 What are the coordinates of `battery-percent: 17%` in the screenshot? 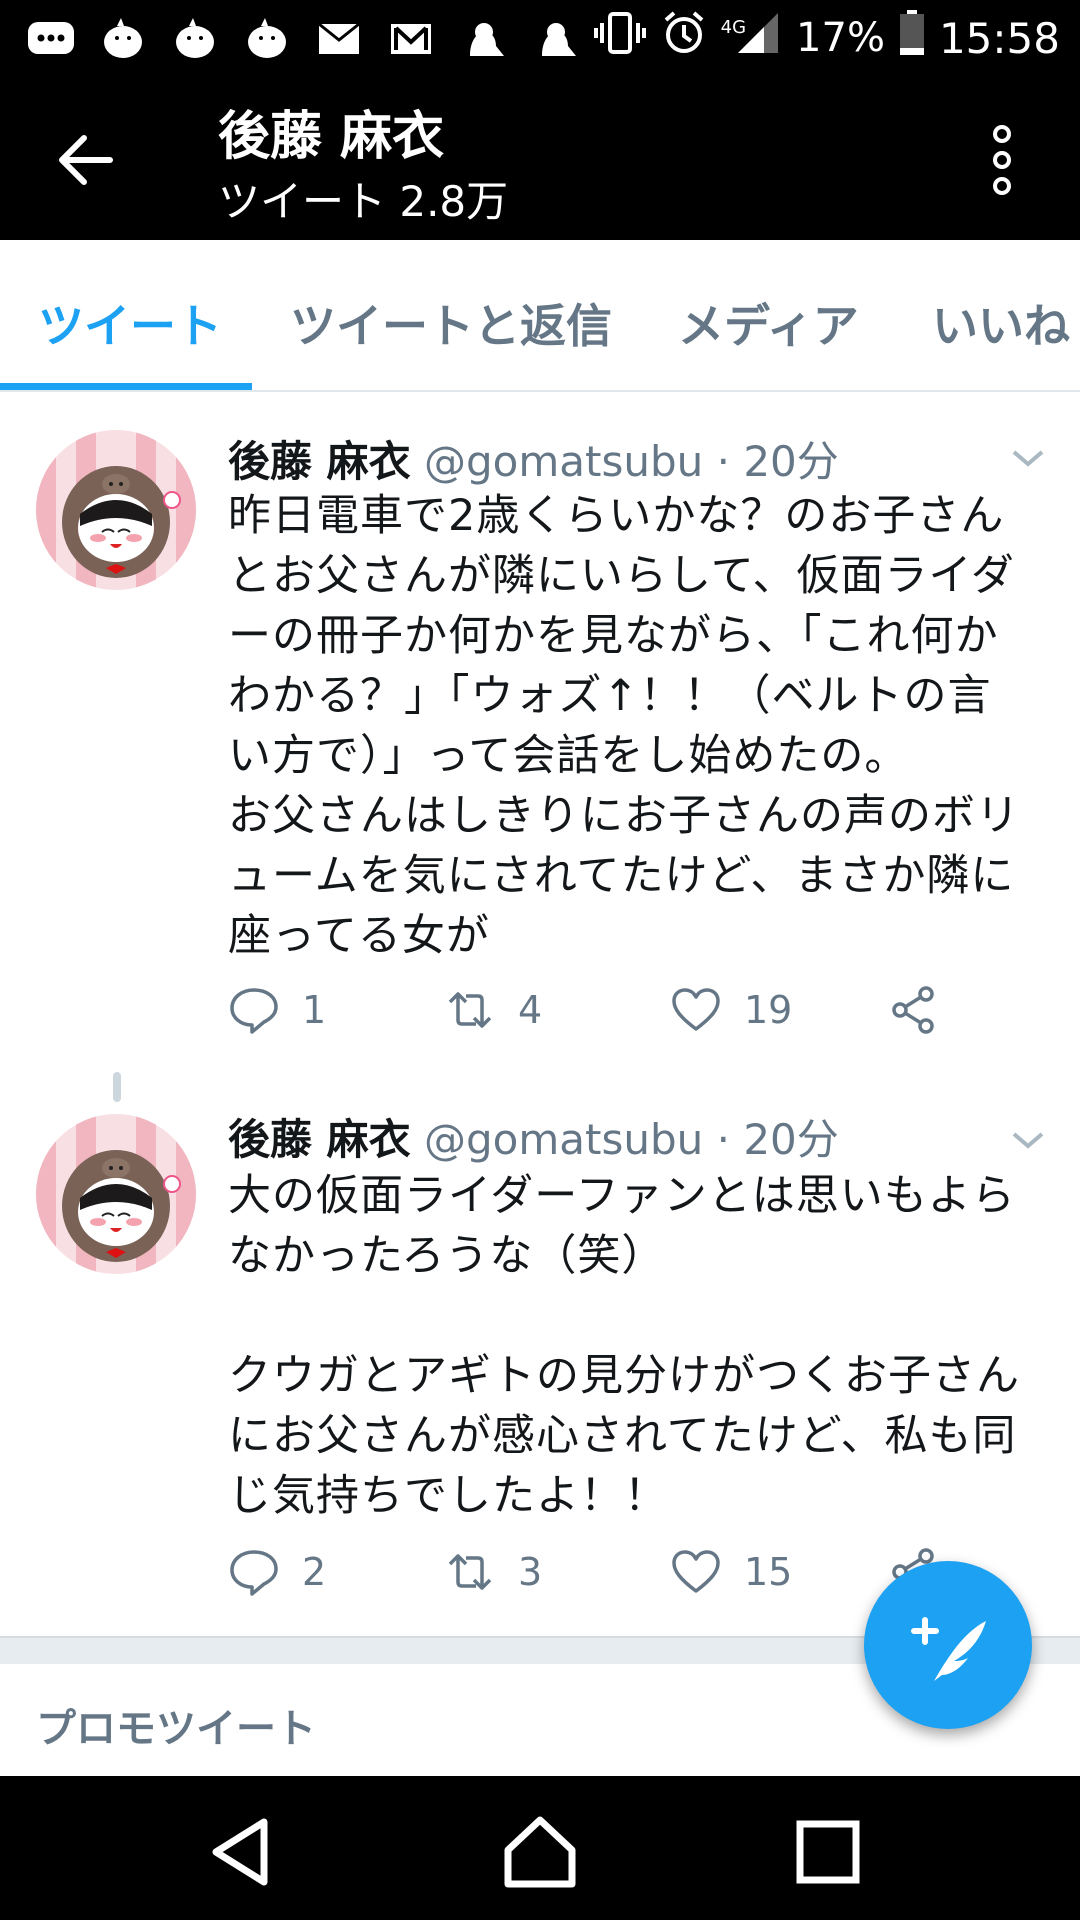 It's located at (840, 38).